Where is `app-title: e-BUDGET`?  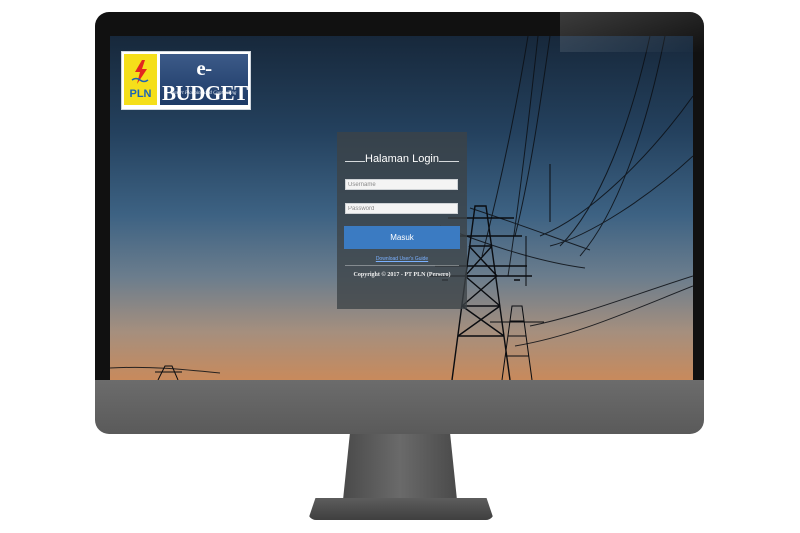 app-title: e-BUDGET is located at coordinates (205, 80).